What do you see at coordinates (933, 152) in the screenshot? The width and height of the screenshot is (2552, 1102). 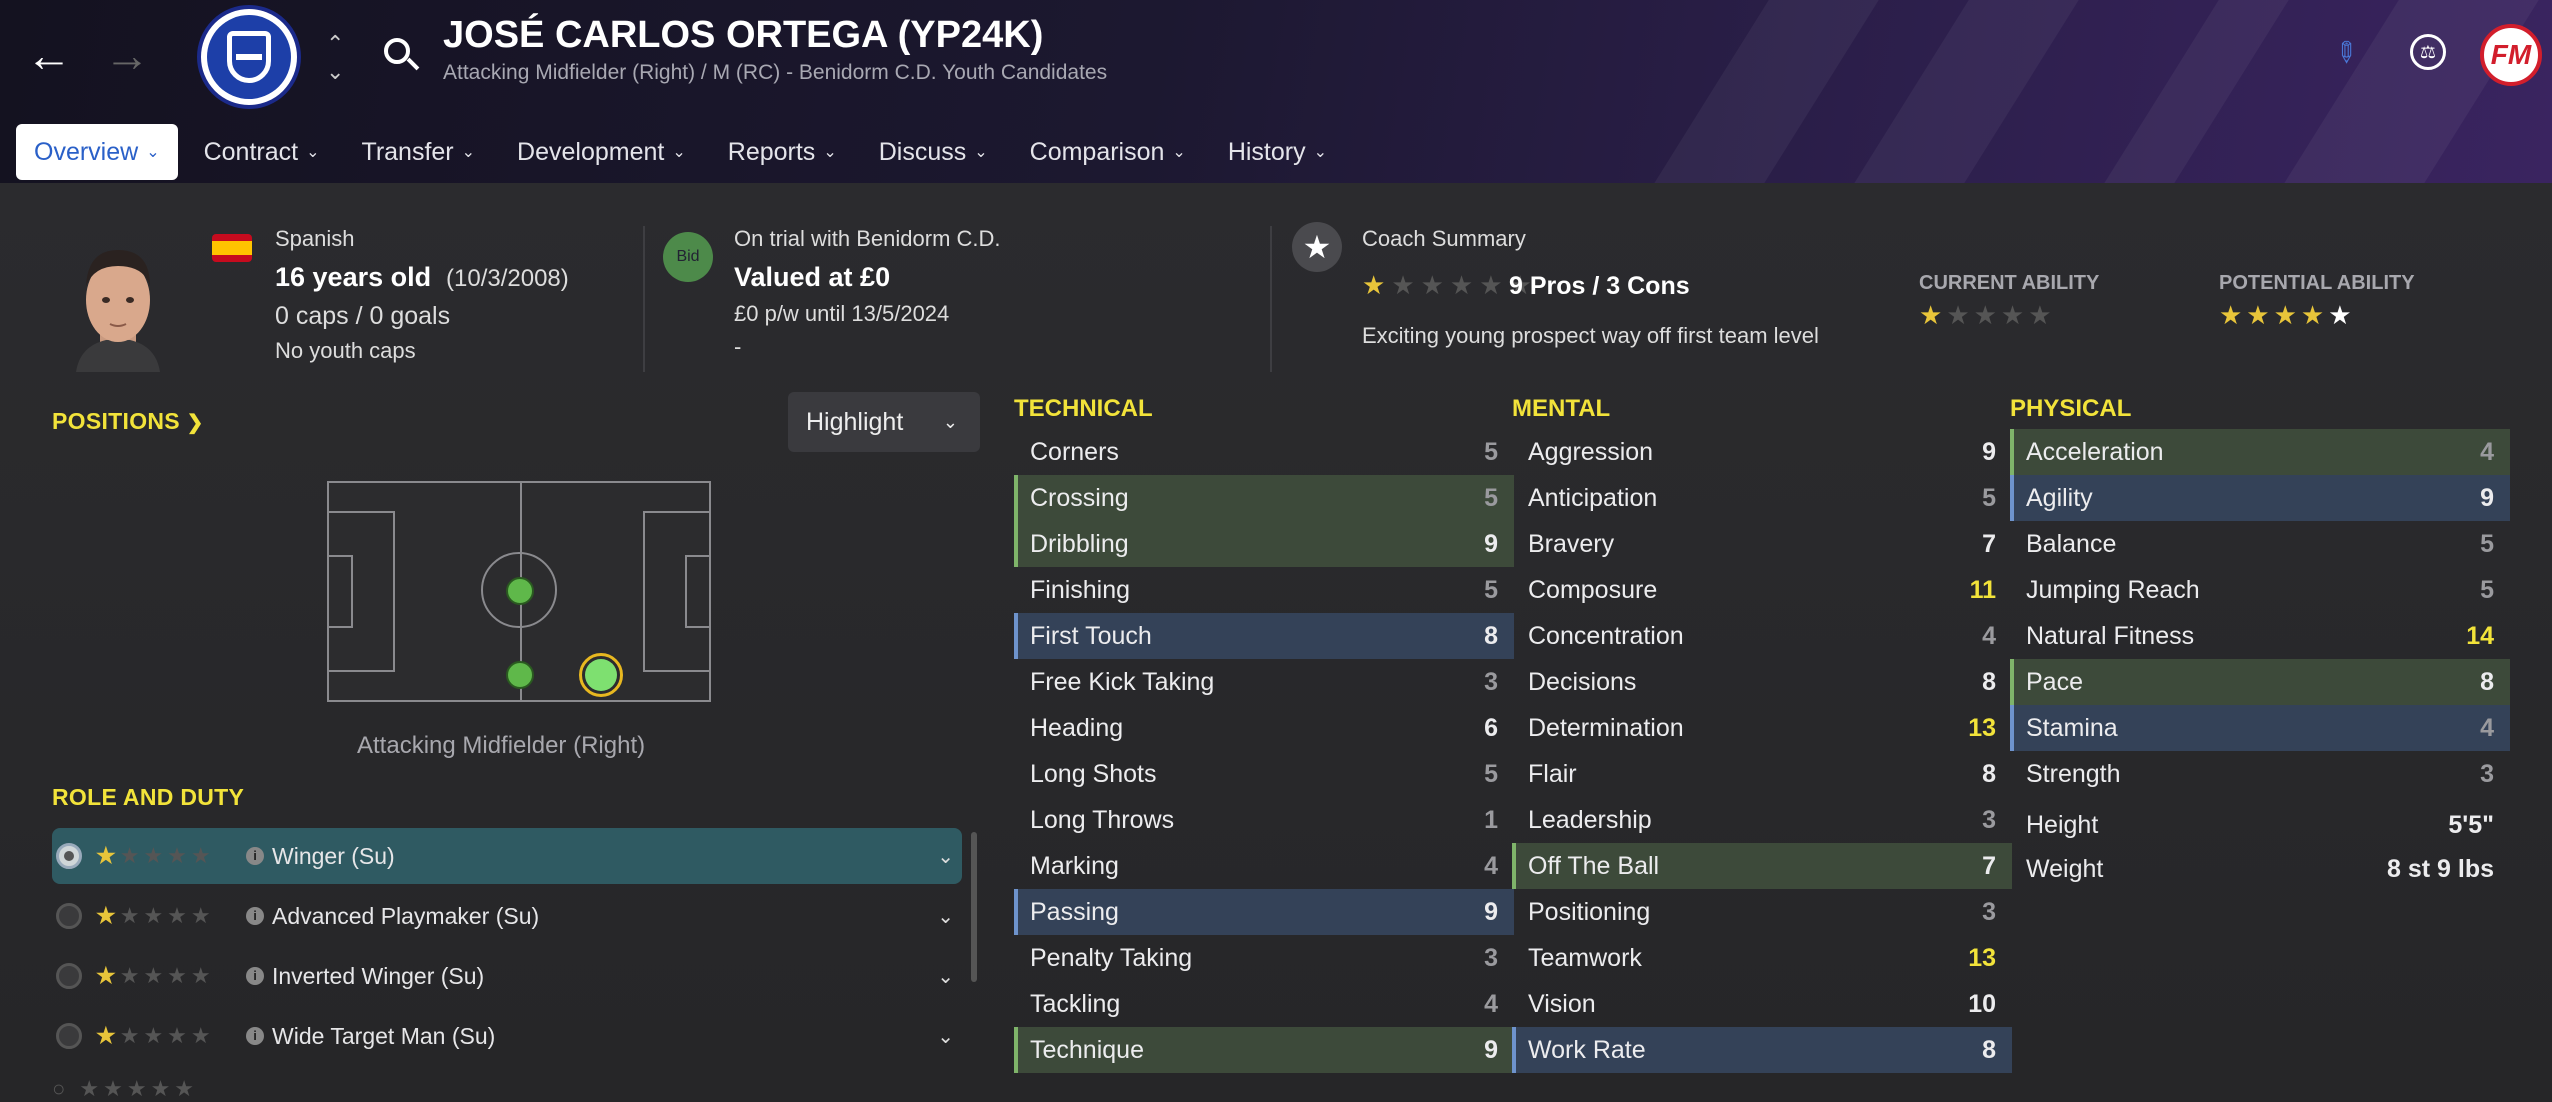 I see `tab-discuss: Discuss ⌄` at bounding box center [933, 152].